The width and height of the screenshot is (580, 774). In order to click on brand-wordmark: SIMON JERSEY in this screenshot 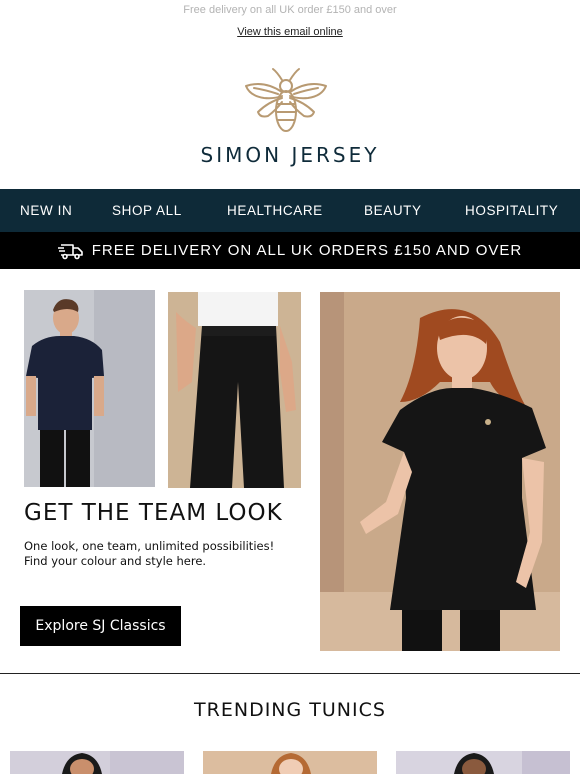, I will do `click(290, 155)`.